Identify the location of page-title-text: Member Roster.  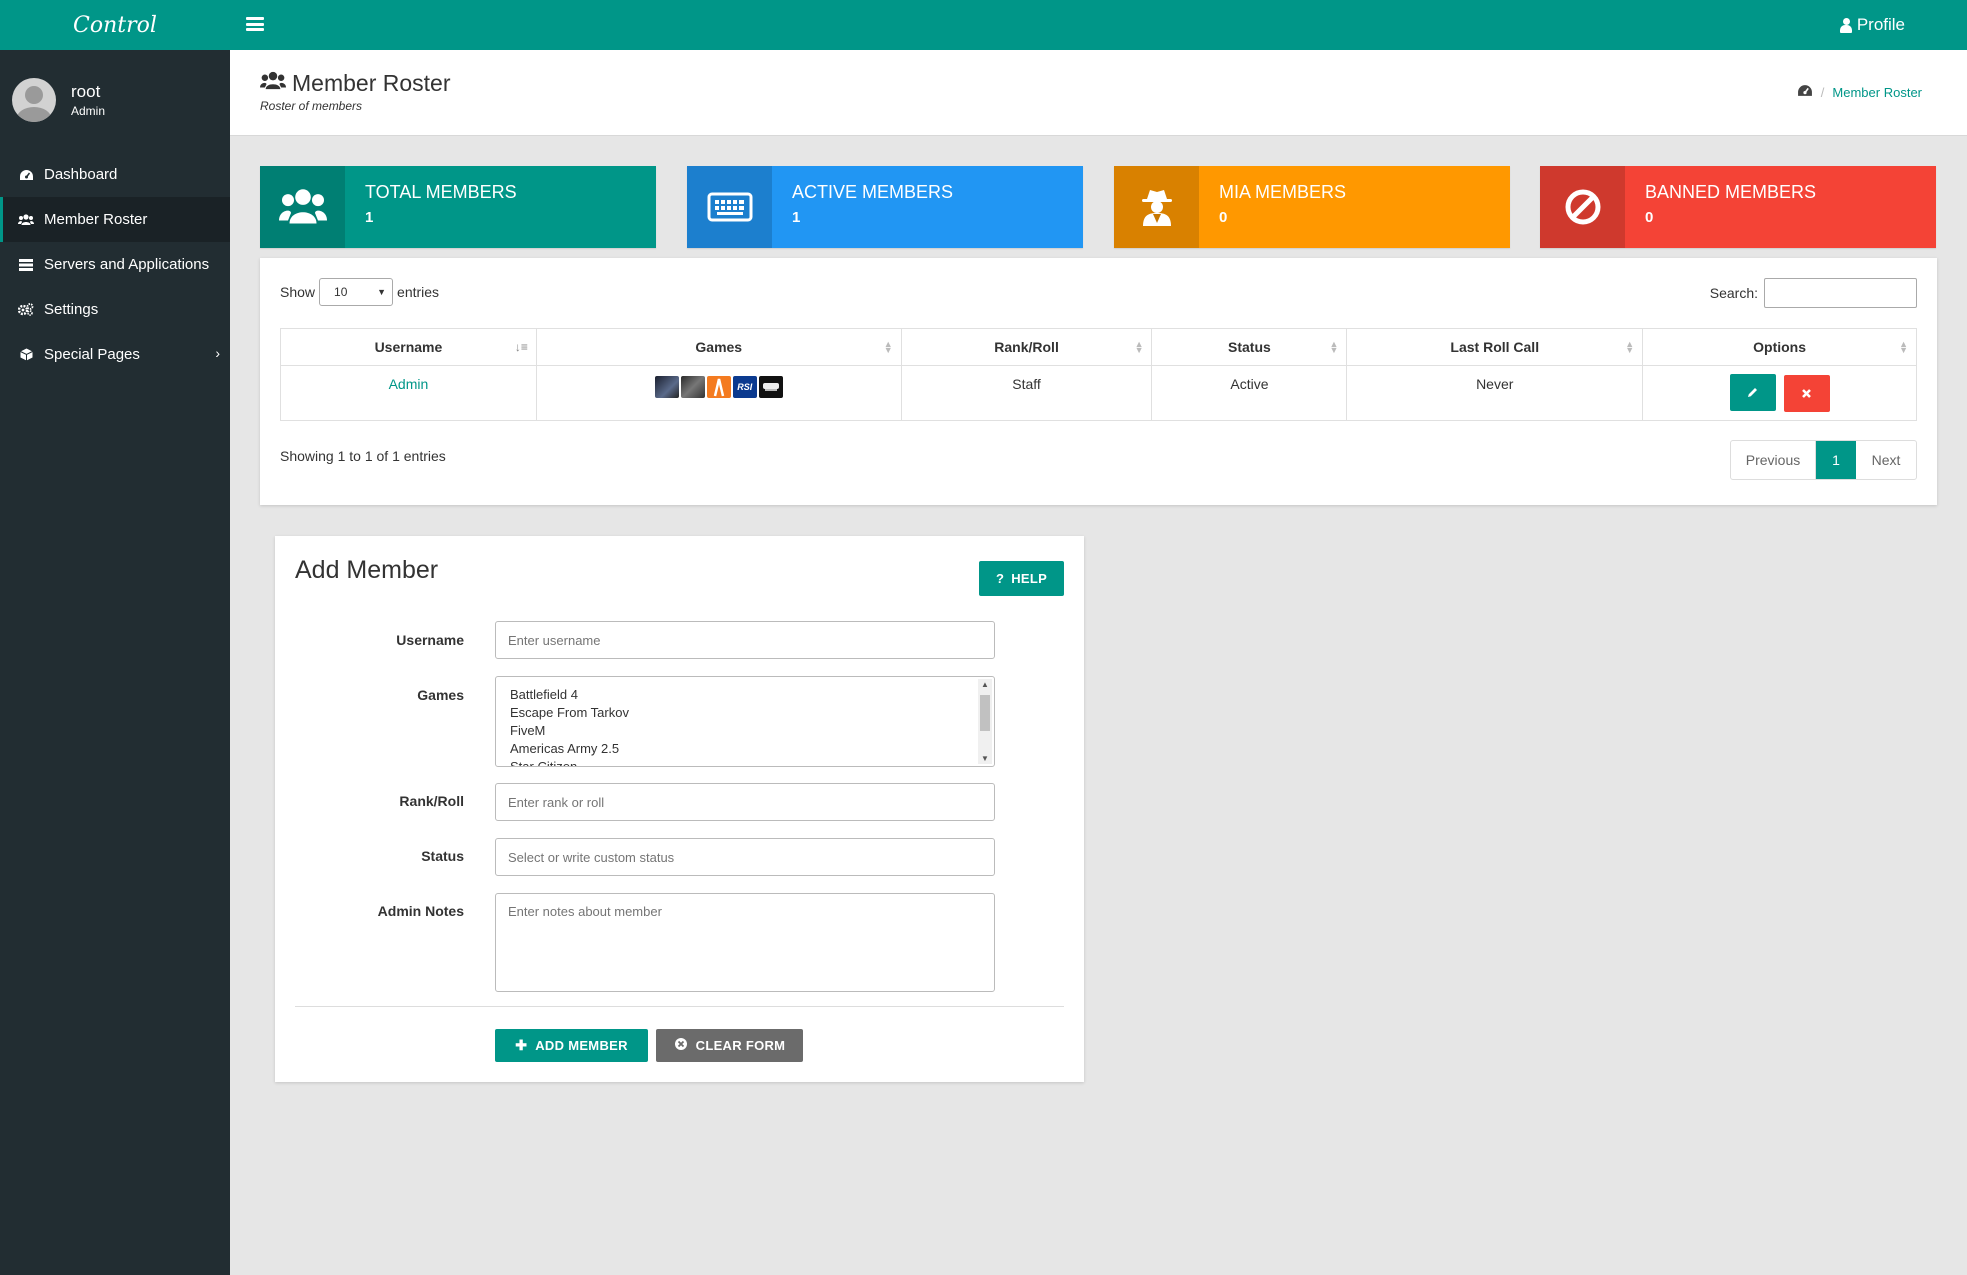
(371, 83).